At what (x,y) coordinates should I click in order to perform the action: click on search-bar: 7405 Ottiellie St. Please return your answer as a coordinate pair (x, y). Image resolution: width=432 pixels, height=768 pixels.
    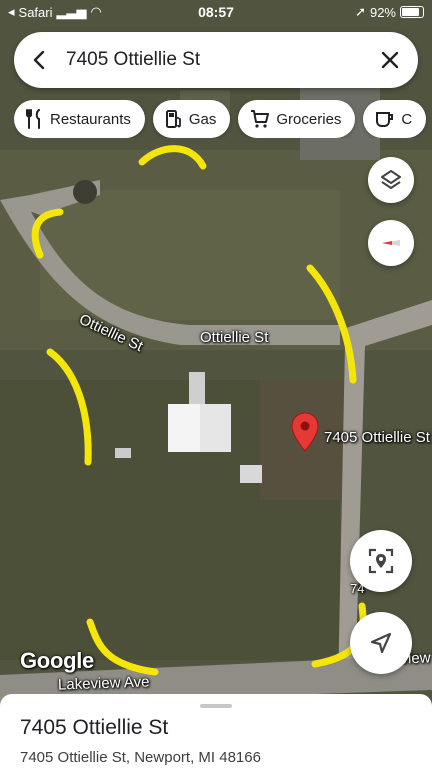
    Looking at the image, I should click on (216, 60).